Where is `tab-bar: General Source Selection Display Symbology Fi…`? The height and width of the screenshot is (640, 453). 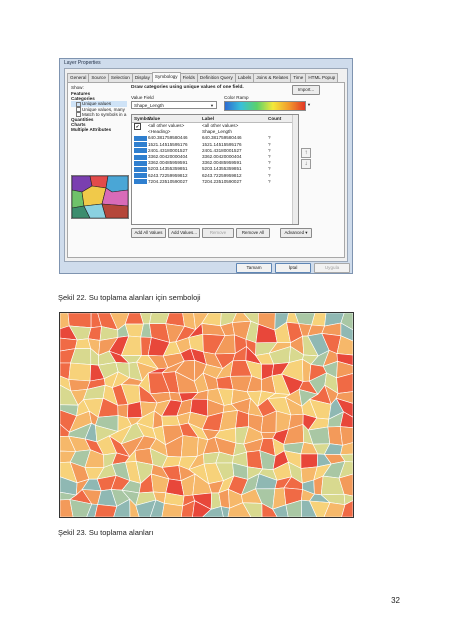
tab-bar: General Source Selection Display Symbology Fi… is located at coordinates (203, 77).